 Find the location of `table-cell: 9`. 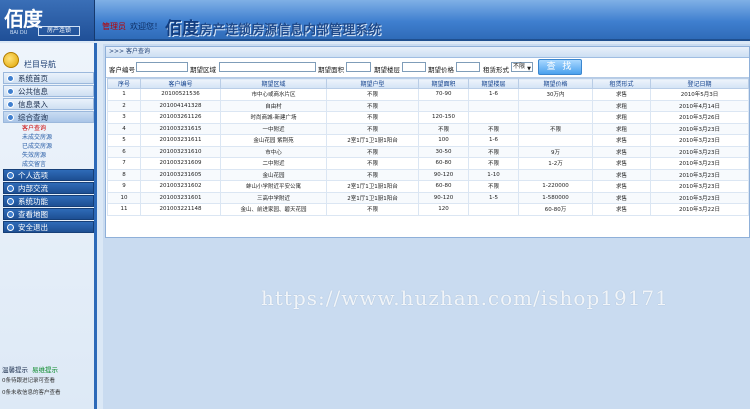

table-cell: 9 is located at coordinates (124, 186).